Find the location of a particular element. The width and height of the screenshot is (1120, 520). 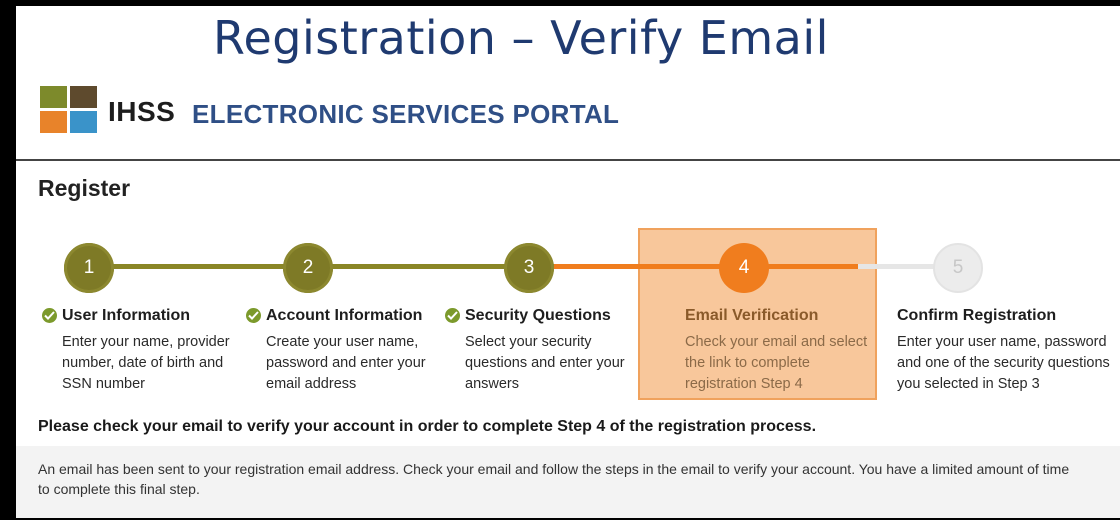

step-5-circle: 5 is located at coordinates (958, 268).